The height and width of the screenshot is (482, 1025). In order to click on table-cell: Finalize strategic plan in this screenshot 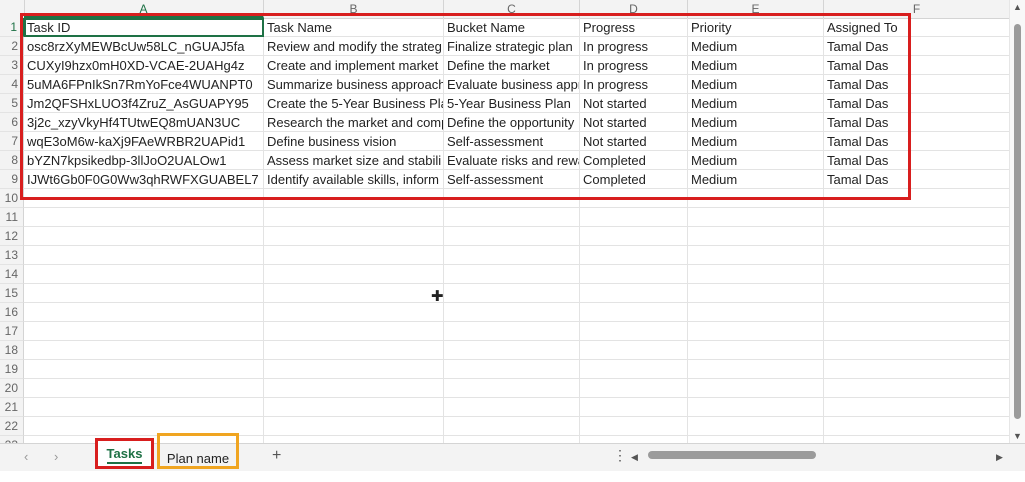, I will do `click(512, 46)`.